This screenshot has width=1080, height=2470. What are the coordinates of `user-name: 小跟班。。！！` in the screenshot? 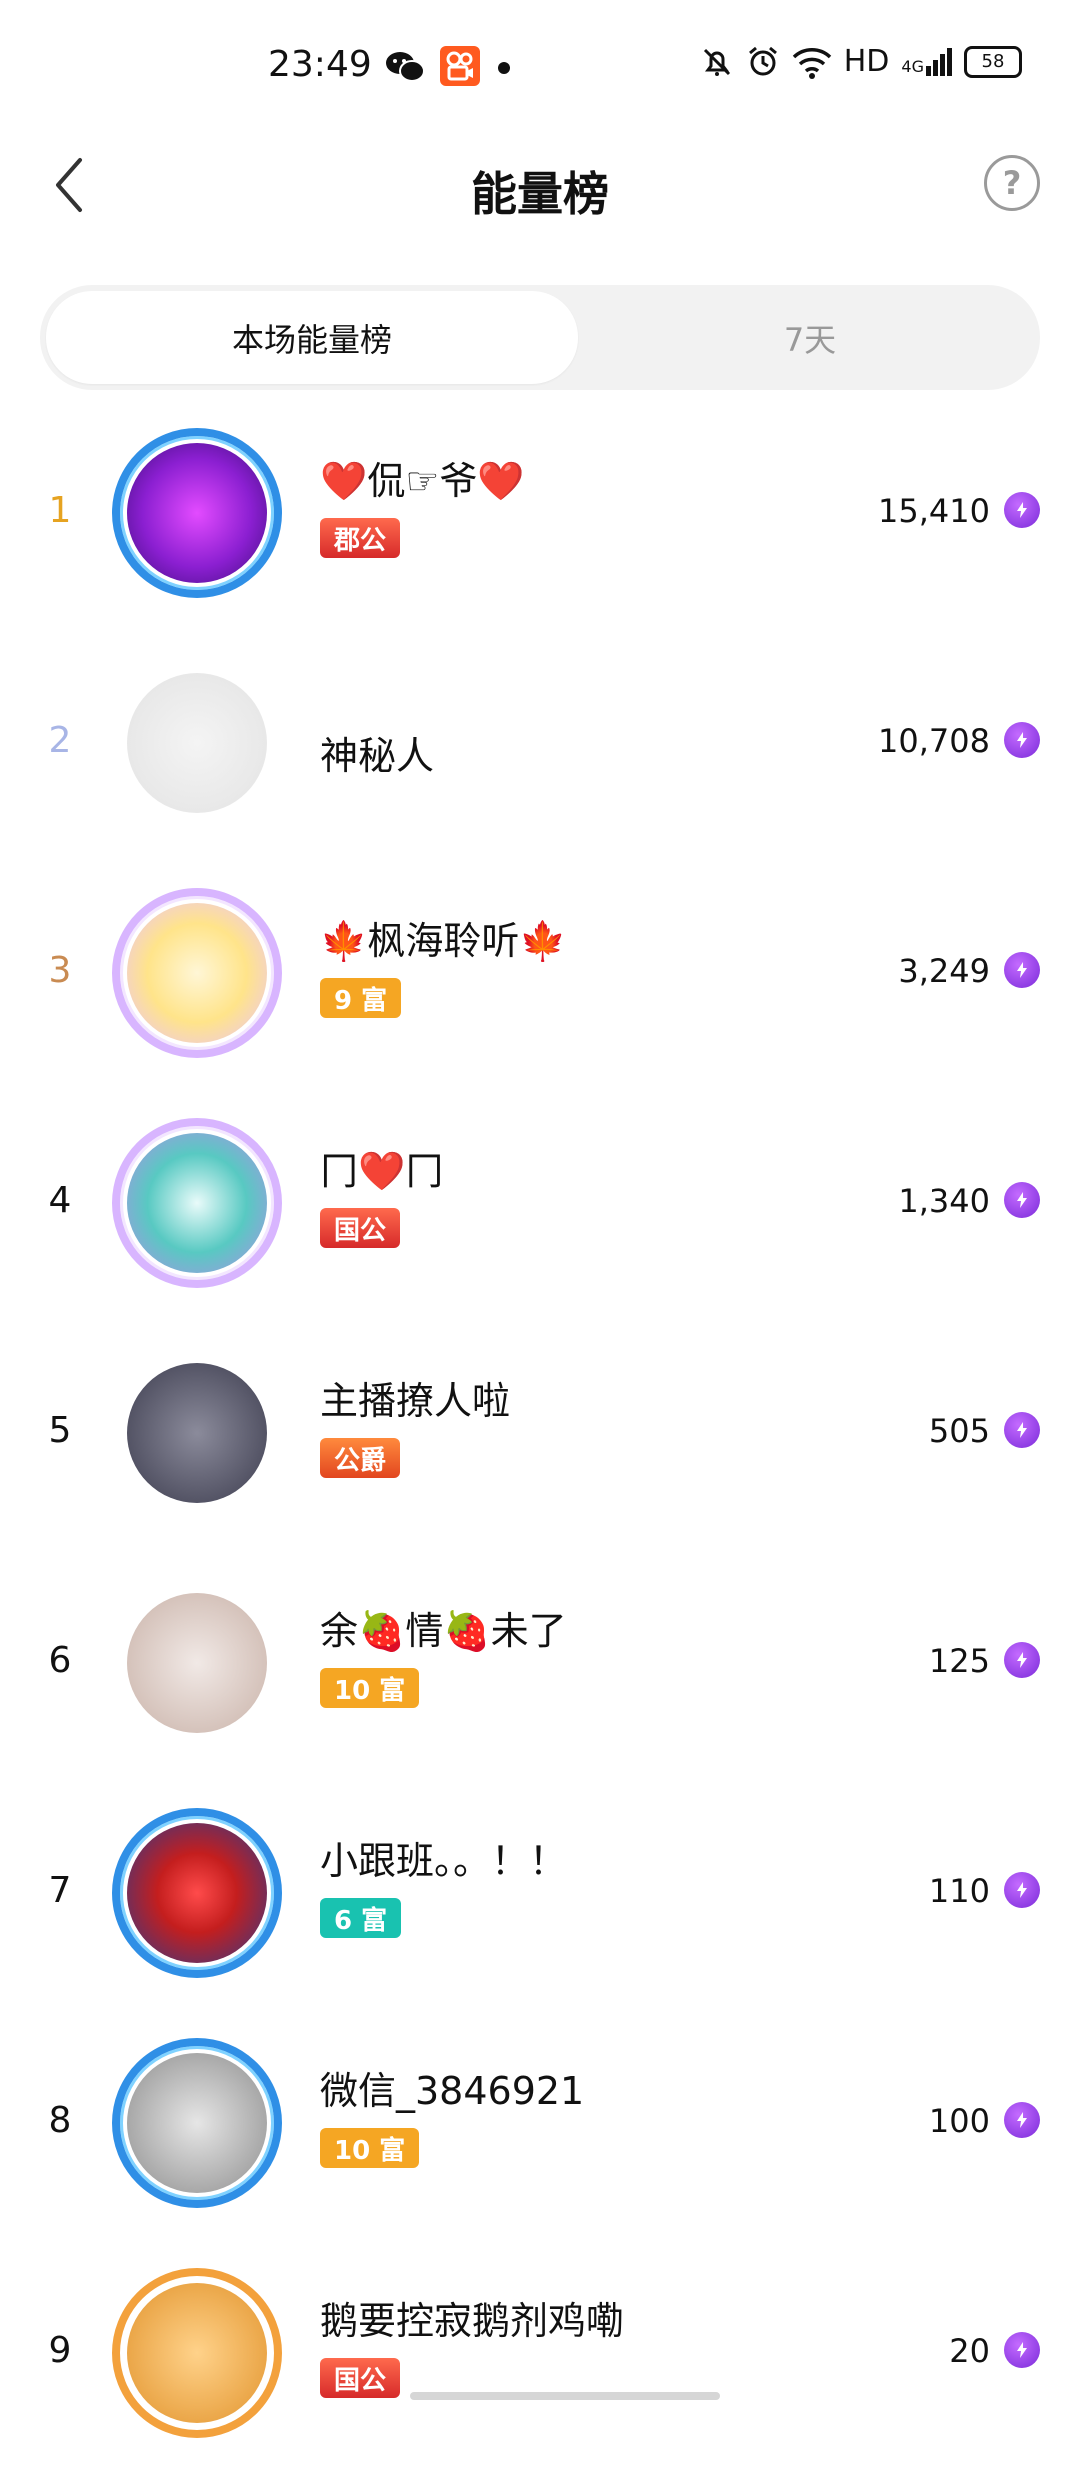 It's located at (444, 1861).